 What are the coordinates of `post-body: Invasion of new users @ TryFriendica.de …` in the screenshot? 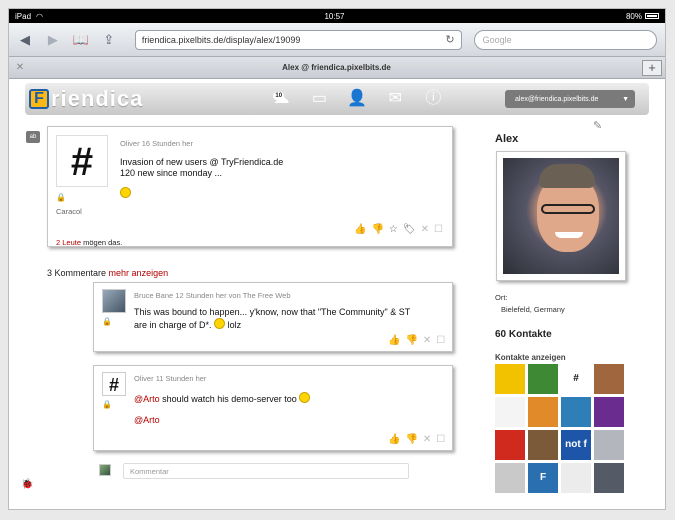 It's located at (201, 168).